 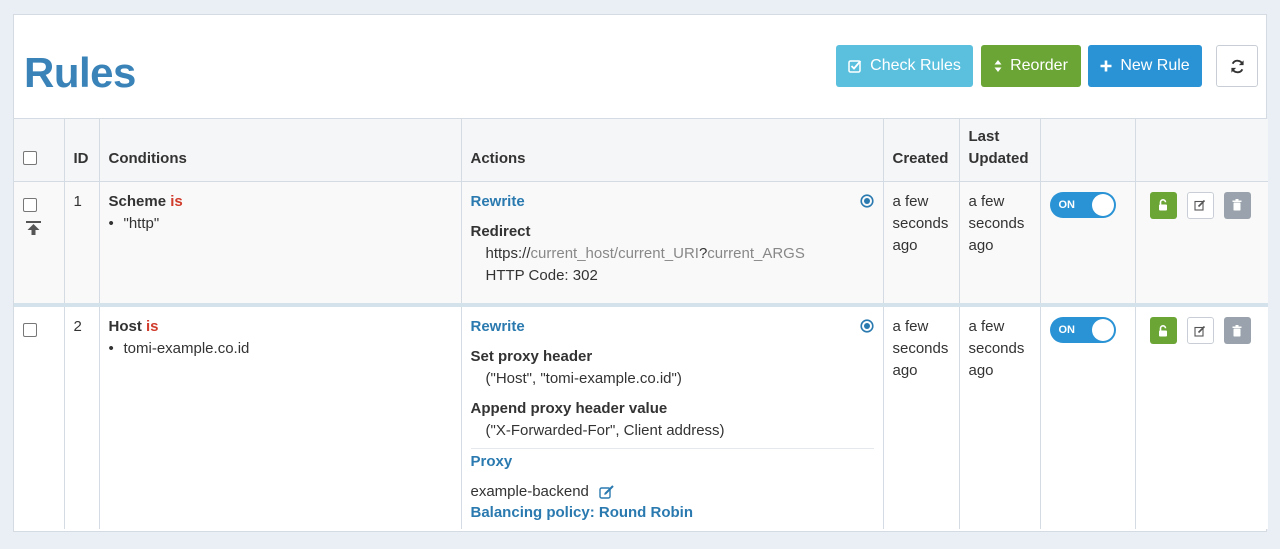 I want to click on url-prefix: https://, so click(x=508, y=253).